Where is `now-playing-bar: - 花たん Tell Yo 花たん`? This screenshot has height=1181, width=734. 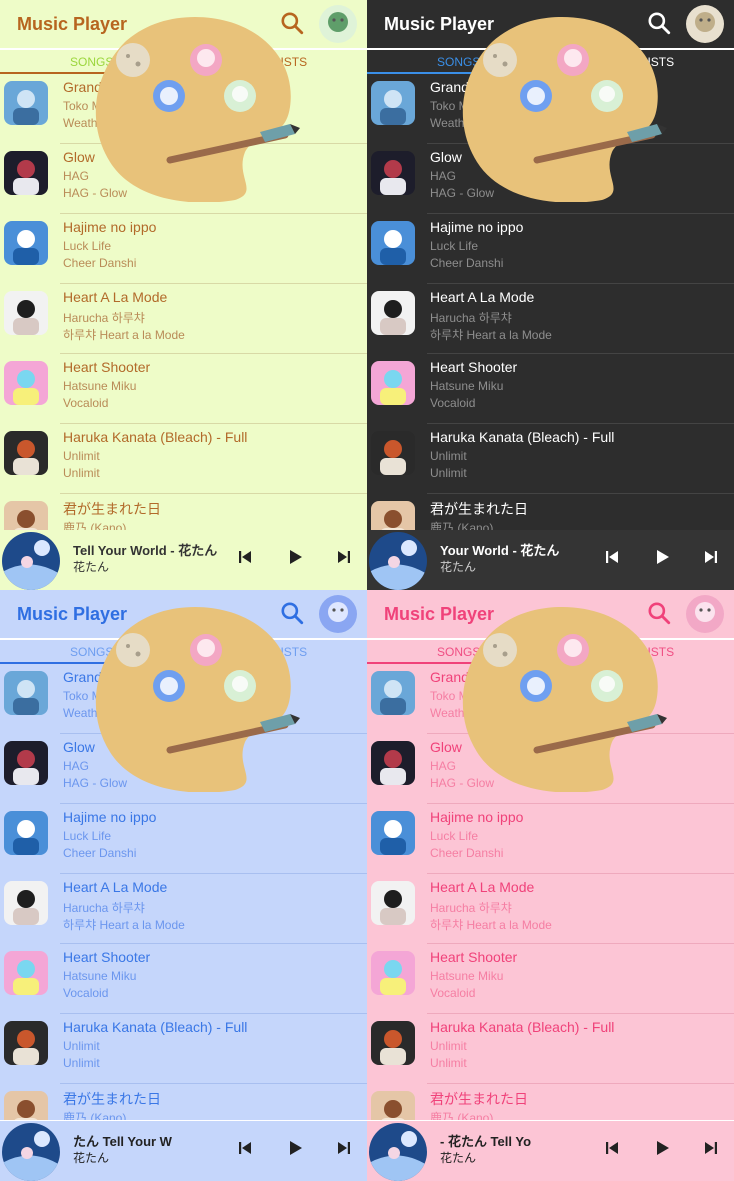
now-playing-bar: - 花たん Tell Yo 花たん is located at coordinates (550, 1151).